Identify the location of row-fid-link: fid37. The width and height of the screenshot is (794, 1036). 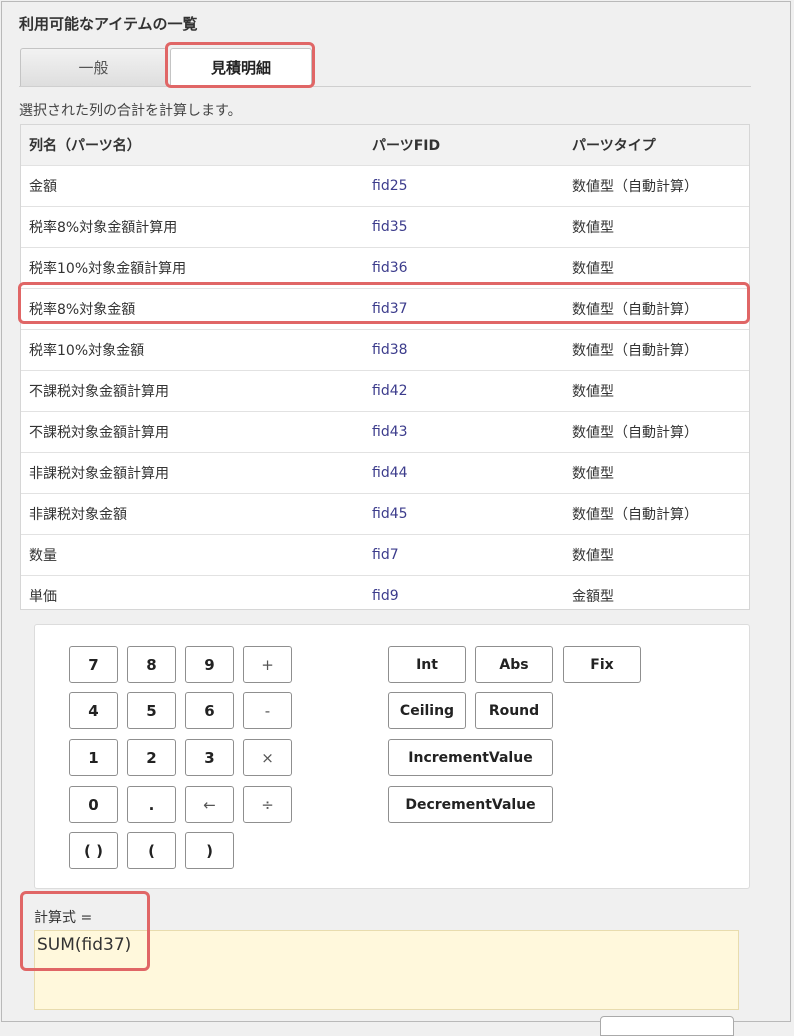
(464, 309).